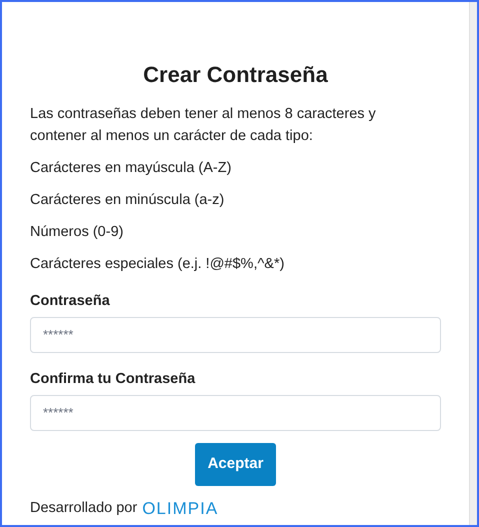 The height and width of the screenshot is (527, 479). I want to click on field-label: Contraseña, so click(70, 301).